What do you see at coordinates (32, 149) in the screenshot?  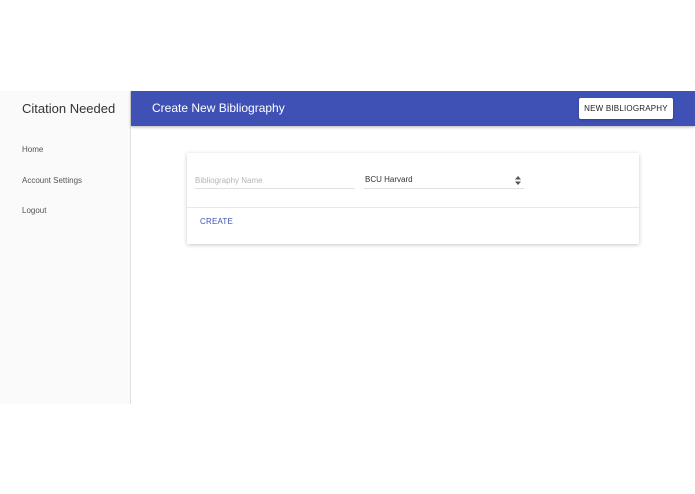 I see `sidebar-item-home: Home` at bounding box center [32, 149].